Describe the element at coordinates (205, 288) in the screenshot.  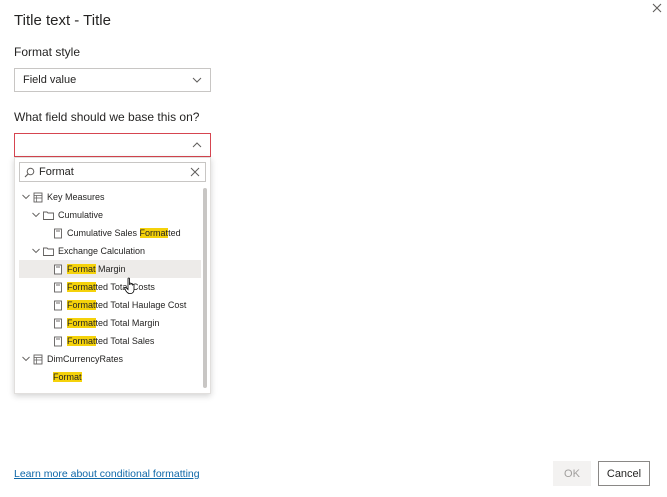
I see `dropdown-scrollbar` at that location.